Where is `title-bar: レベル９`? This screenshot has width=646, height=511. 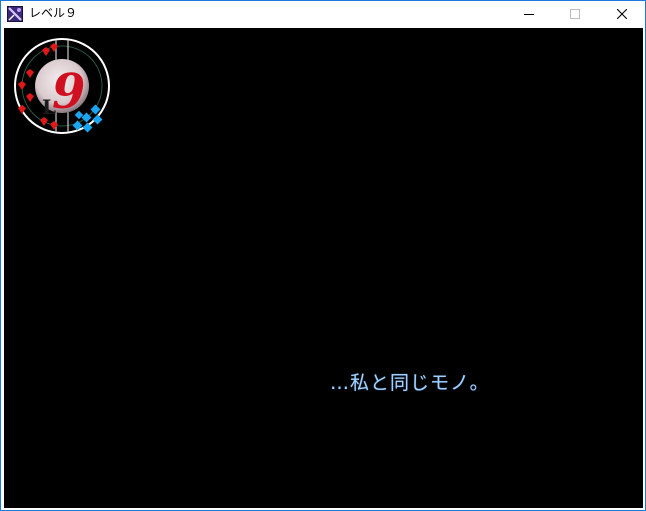
title-bar: レベル９ is located at coordinates (323, 14).